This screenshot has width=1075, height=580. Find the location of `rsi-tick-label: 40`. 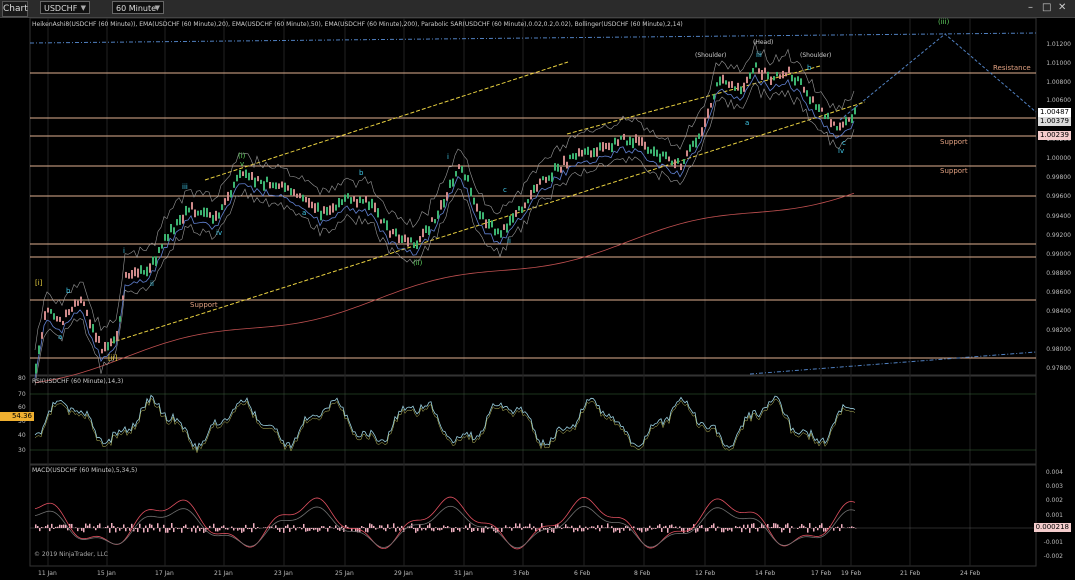

rsi-tick-label: 40 is located at coordinates (22, 435).